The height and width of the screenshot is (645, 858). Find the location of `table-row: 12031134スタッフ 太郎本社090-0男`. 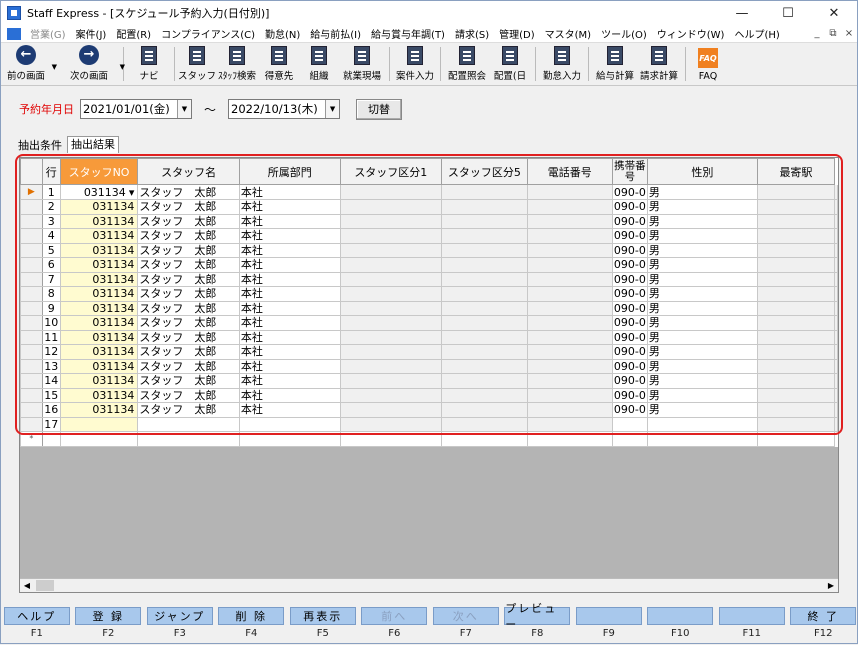

table-row: 12031134スタッフ 太郎本社090-0男 is located at coordinates (429, 352).